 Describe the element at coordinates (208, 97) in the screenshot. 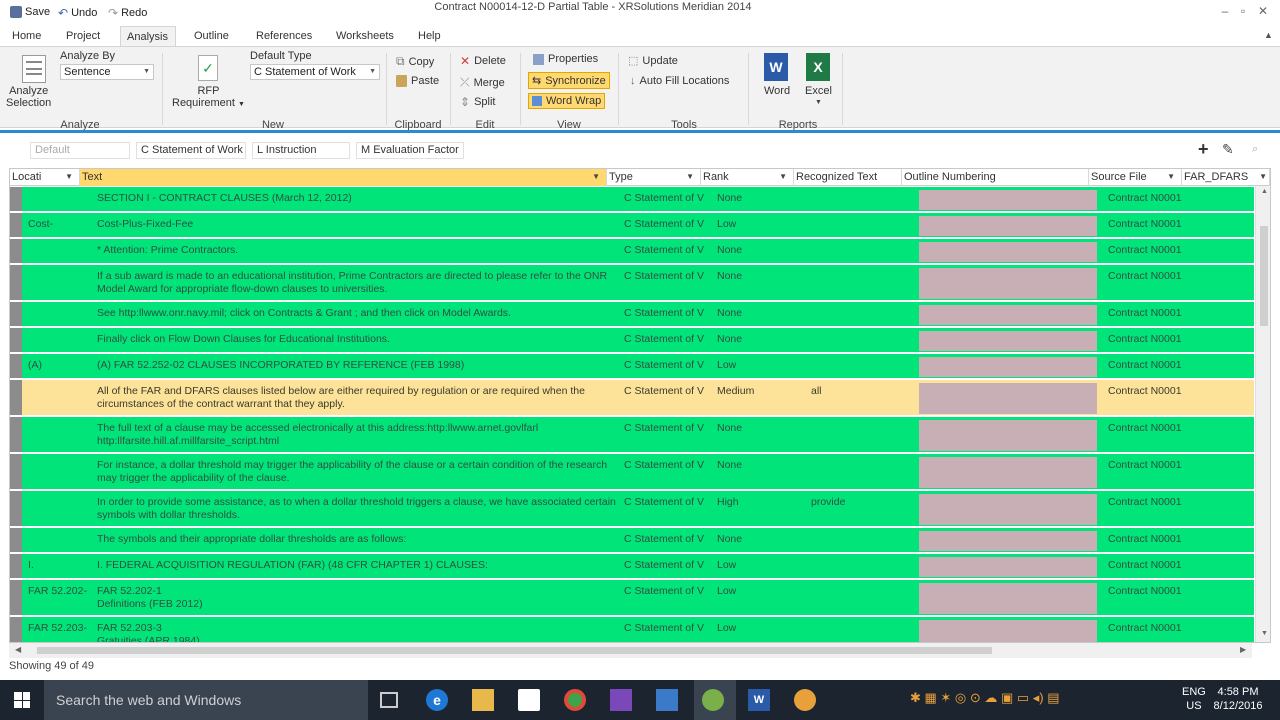

I see `rfp-requirement-button: RFP Requirement ▼` at that location.